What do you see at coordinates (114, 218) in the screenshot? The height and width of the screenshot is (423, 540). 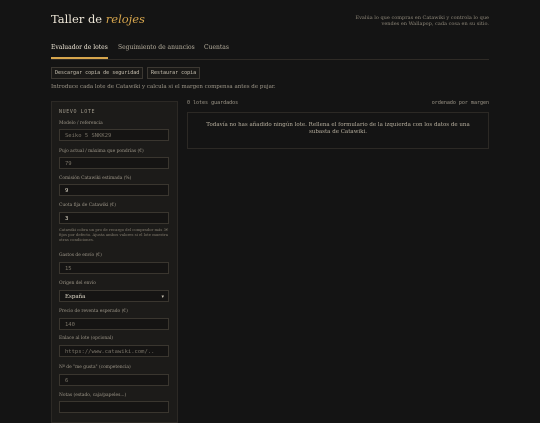 I see `fixed-fee-input: 3` at bounding box center [114, 218].